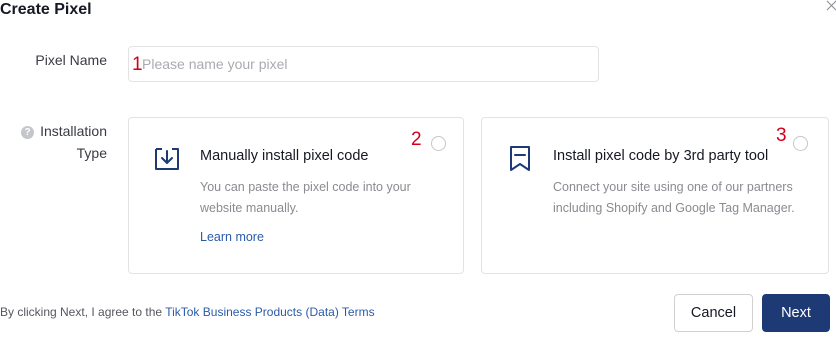 The image size is (836, 350). I want to click on pixel-name-input, so click(363, 64).